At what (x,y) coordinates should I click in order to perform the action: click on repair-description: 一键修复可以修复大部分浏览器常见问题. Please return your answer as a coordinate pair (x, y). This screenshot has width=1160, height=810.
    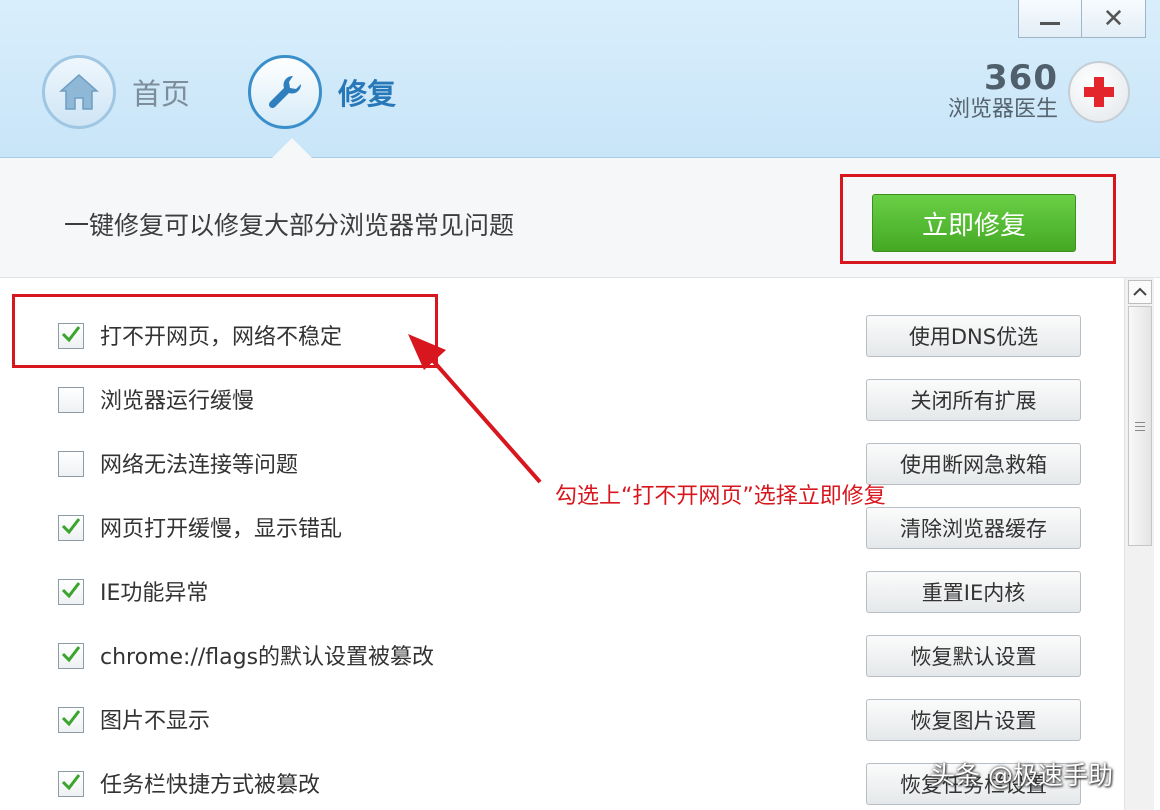
    Looking at the image, I should click on (289, 225).